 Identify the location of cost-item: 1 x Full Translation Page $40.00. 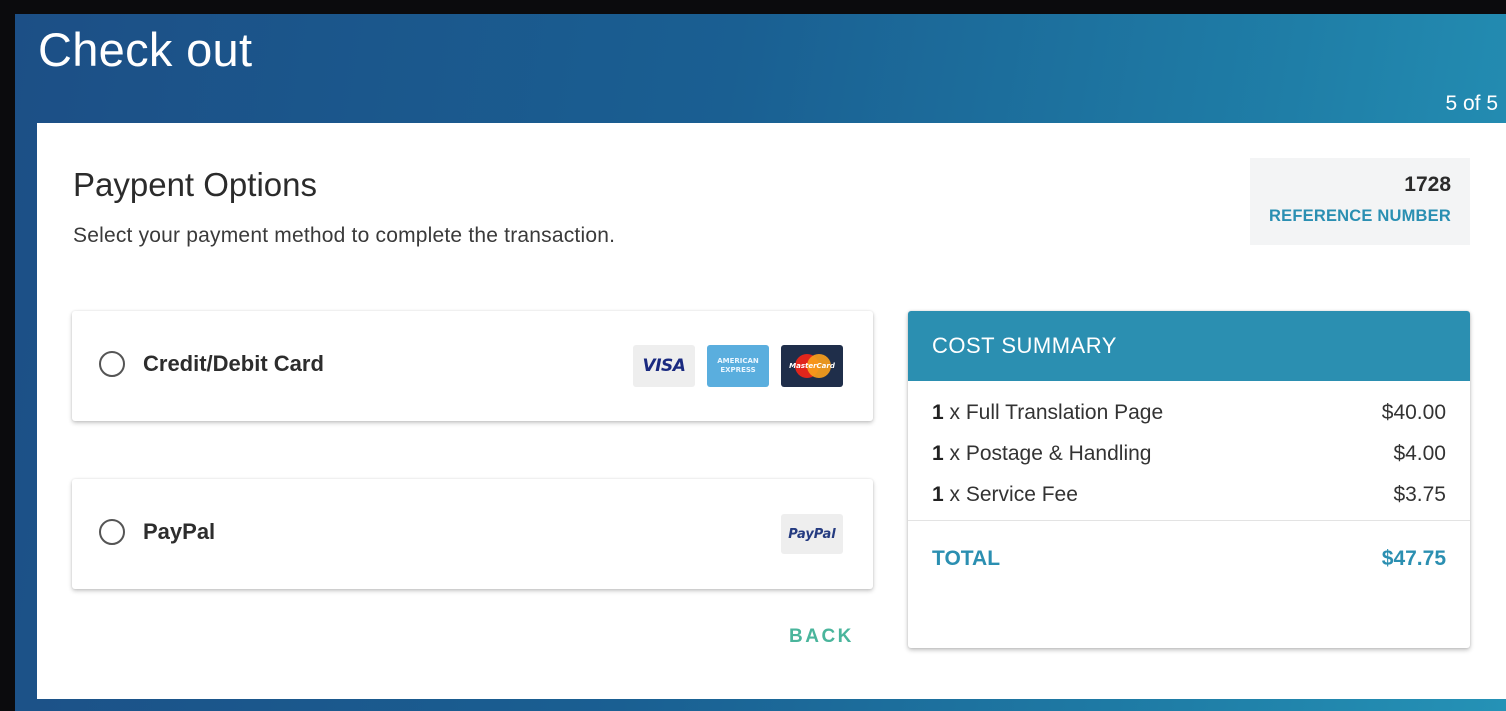
(1189, 419).